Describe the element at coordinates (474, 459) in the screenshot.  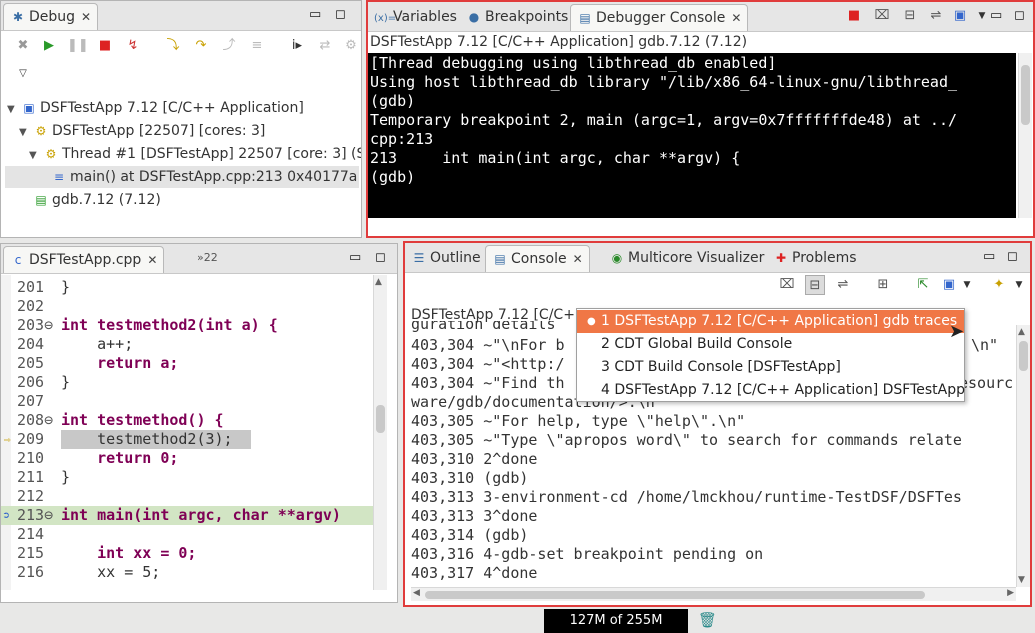
I see `console-line: 403,310 2^done` at that location.